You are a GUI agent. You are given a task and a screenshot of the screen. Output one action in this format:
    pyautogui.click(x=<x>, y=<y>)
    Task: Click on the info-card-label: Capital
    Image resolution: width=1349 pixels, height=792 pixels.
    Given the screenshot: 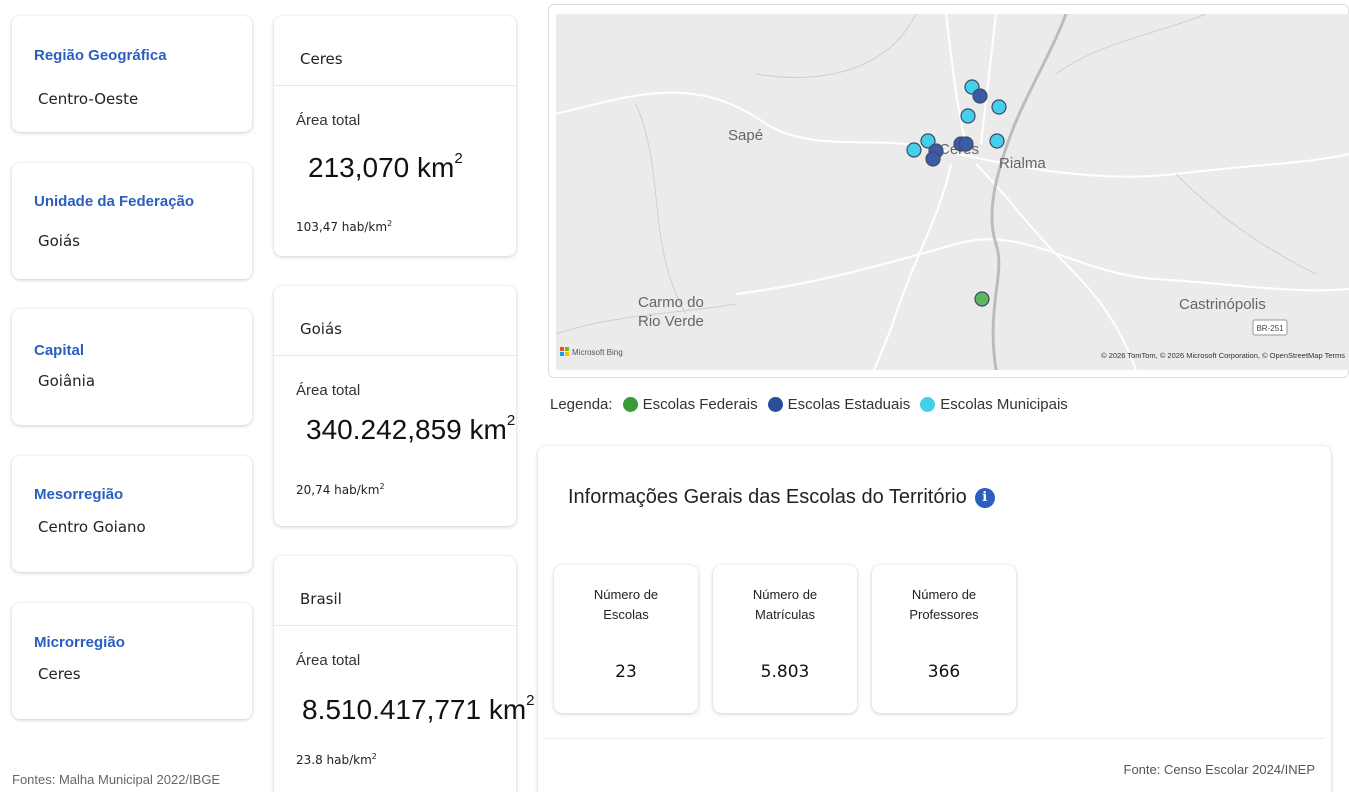 What is the action you would take?
    pyautogui.click(x=59, y=350)
    